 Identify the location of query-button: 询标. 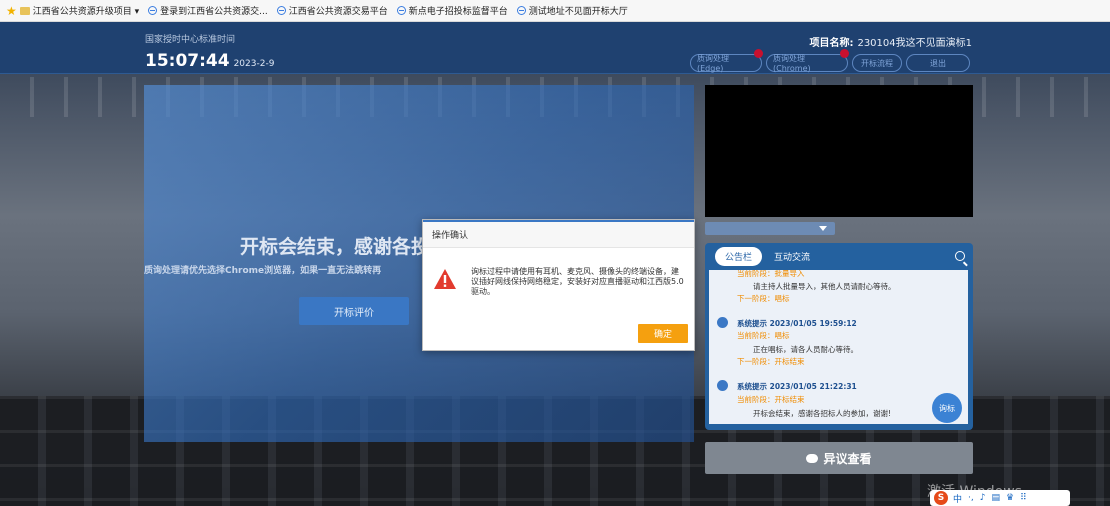
(947, 408).